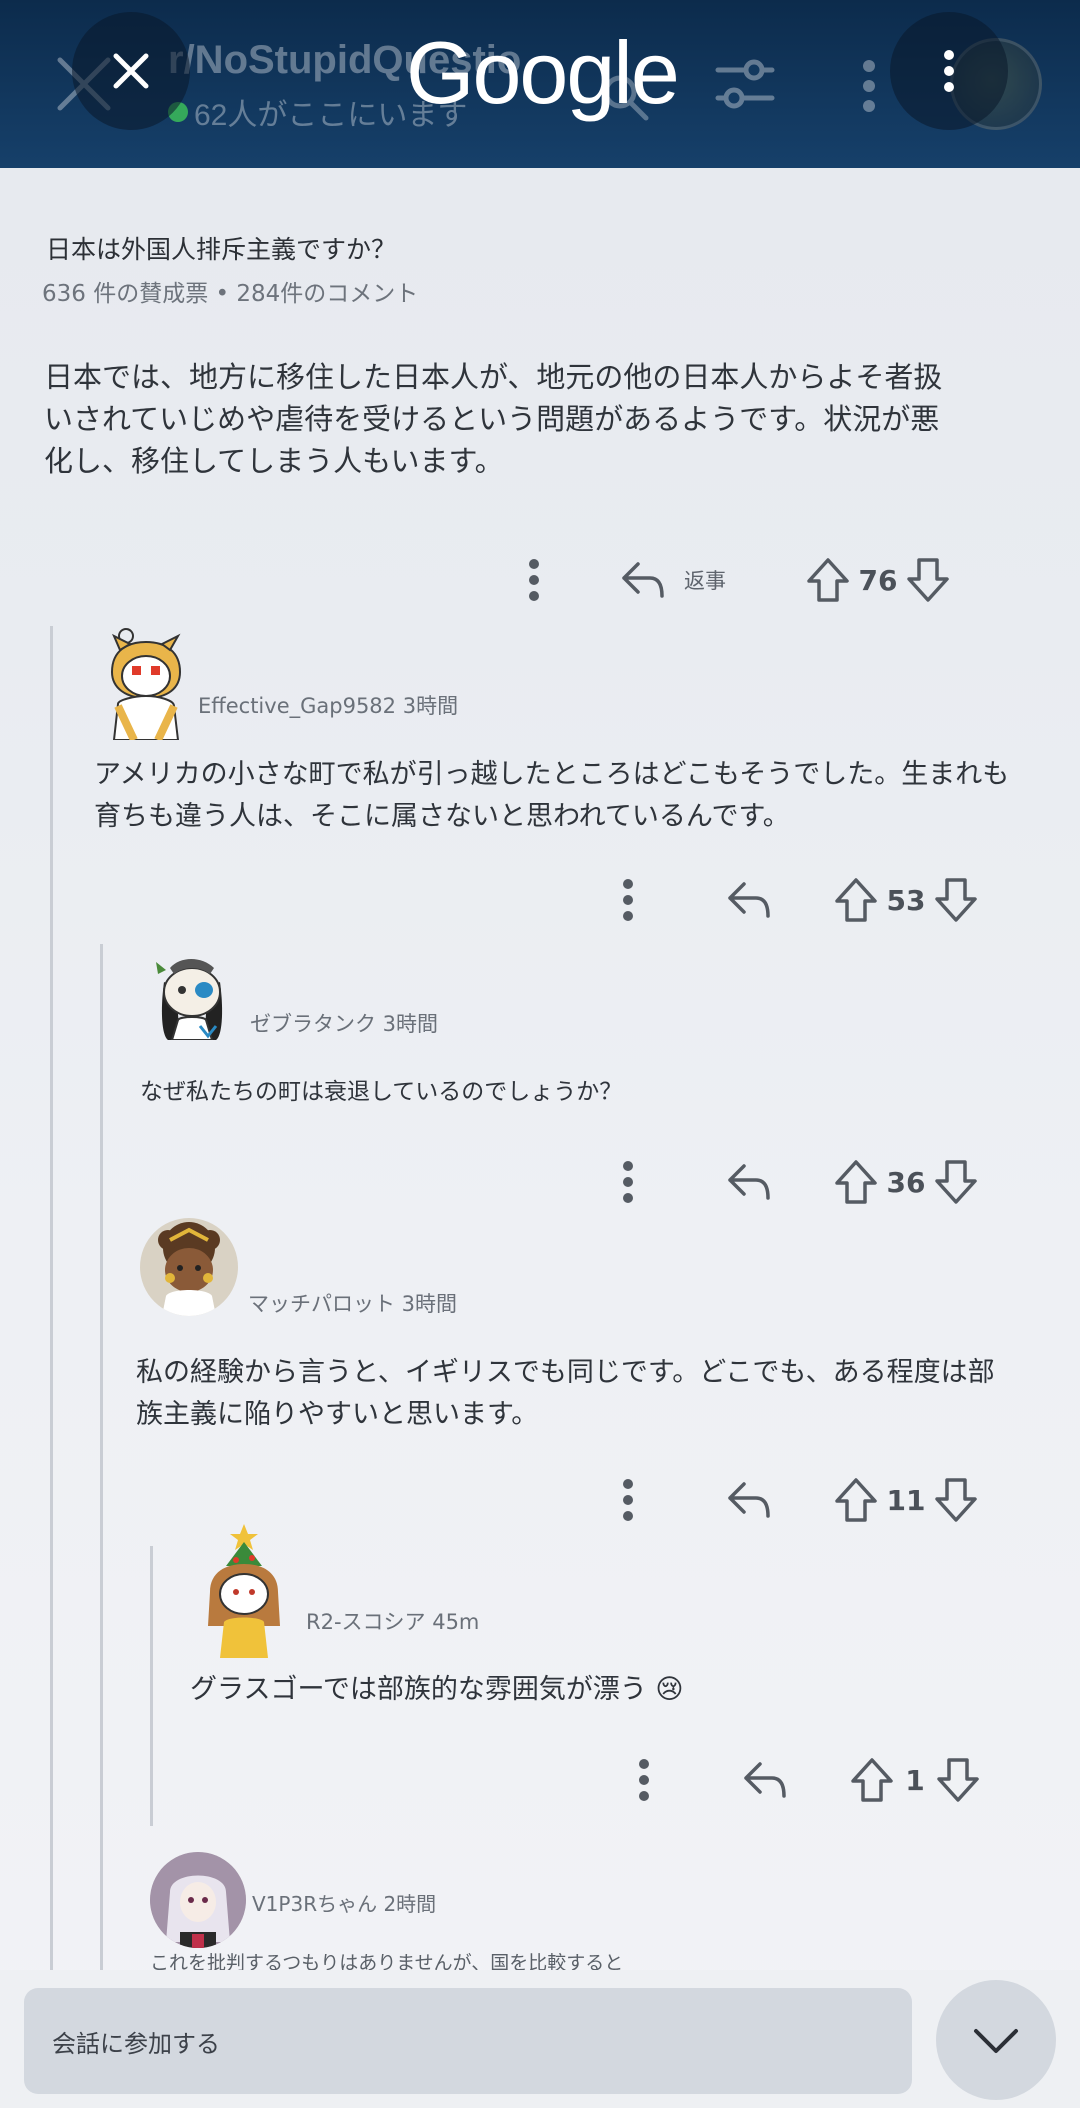 This screenshot has width=1080, height=2108. Describe the element at coordinates (352, 1303) in the screenshot. I see `comment-username: マッチパロット 3時間` at that location.